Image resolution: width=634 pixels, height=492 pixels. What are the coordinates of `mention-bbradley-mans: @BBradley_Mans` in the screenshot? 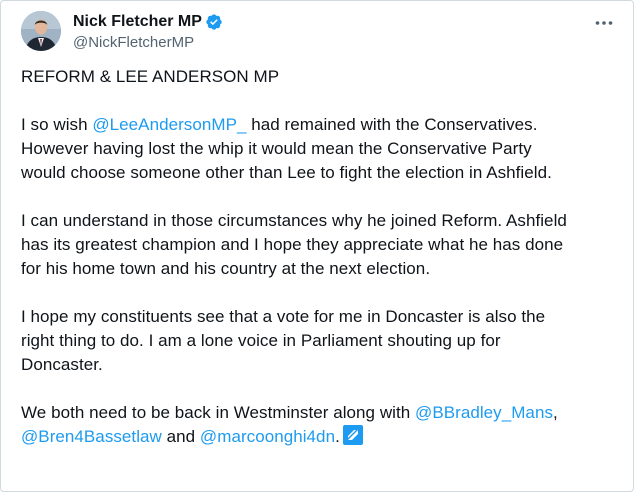 It's located at (484, 412).